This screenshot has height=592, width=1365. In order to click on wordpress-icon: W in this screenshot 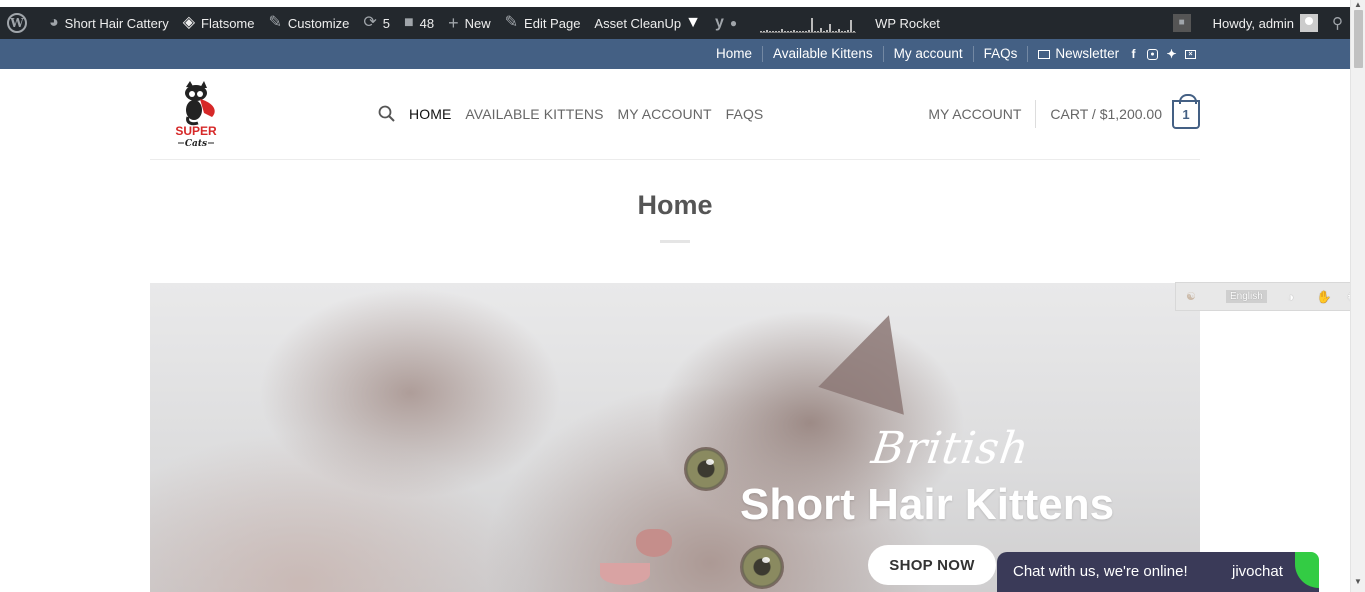, I will do `click(17, 23)`.